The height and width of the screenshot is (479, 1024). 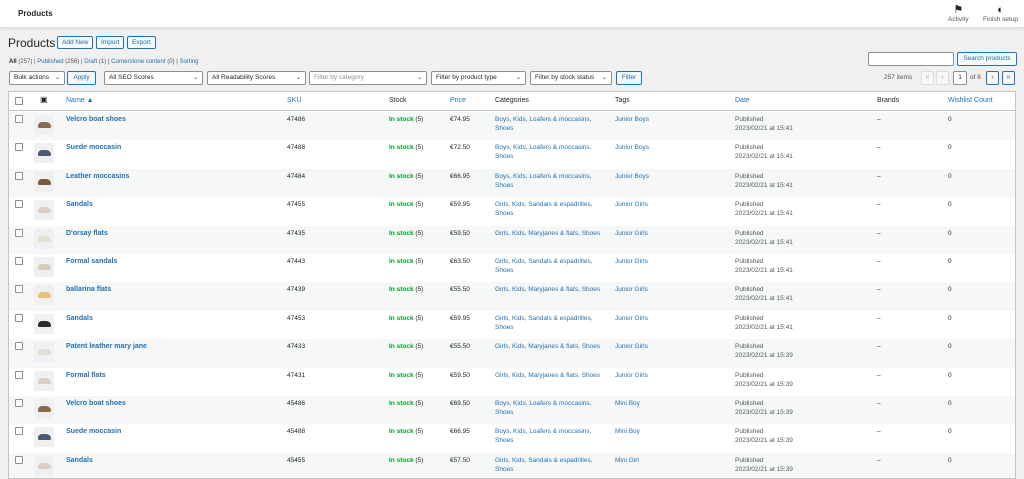 What do you see at coordinates (970, 100) in the screenshot?
I see `column-wishlist-count: Wishlist Count` at bounding box center [970, 100].